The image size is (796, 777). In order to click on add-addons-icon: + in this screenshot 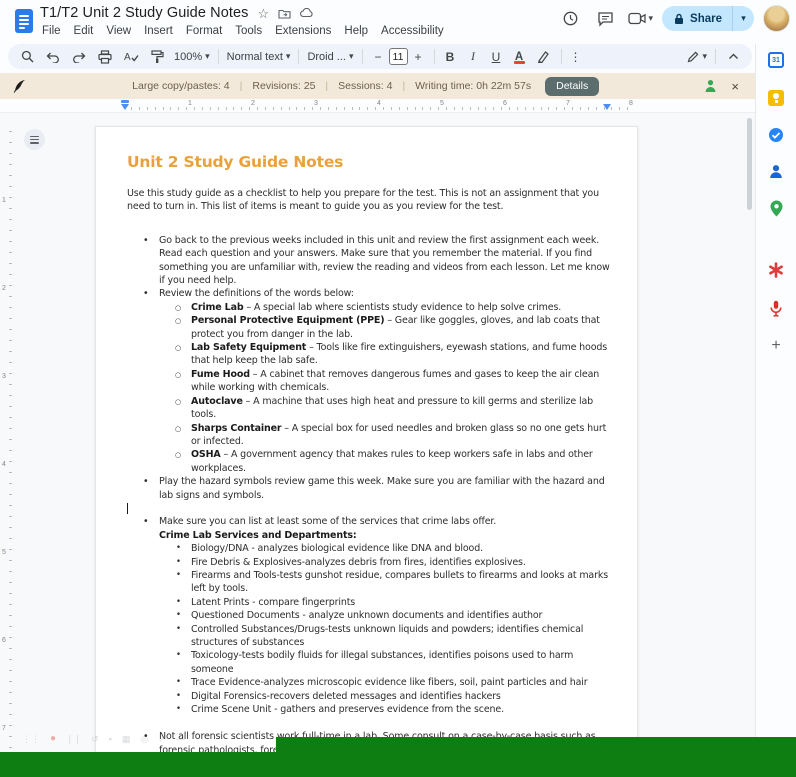, I will do `click(776, 345)`.